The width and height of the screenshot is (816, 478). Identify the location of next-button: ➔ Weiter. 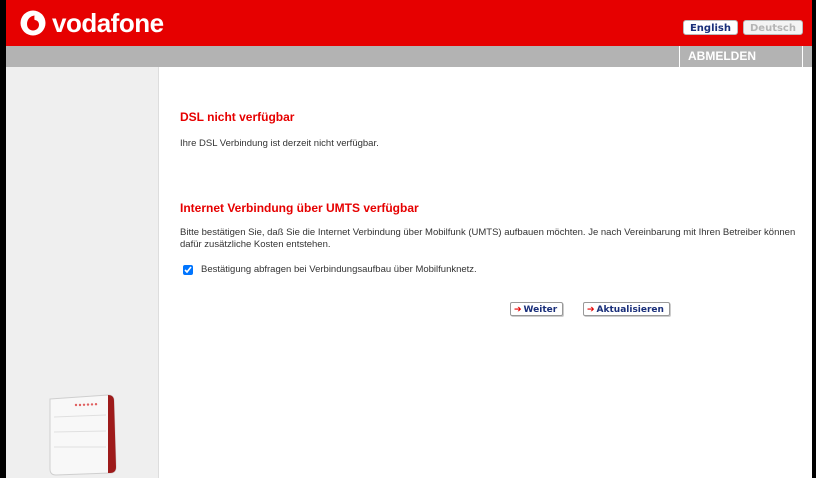
(537, 309).